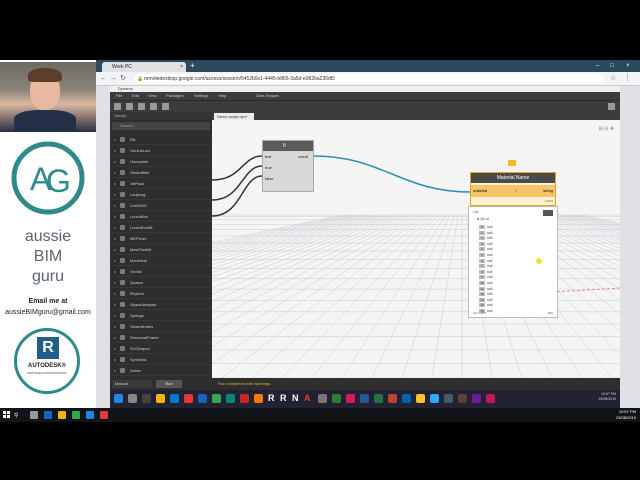 Image resolution: width=640 pixels, height=480 pixels. I want to click on acrobat-icon, so click(244, 398).